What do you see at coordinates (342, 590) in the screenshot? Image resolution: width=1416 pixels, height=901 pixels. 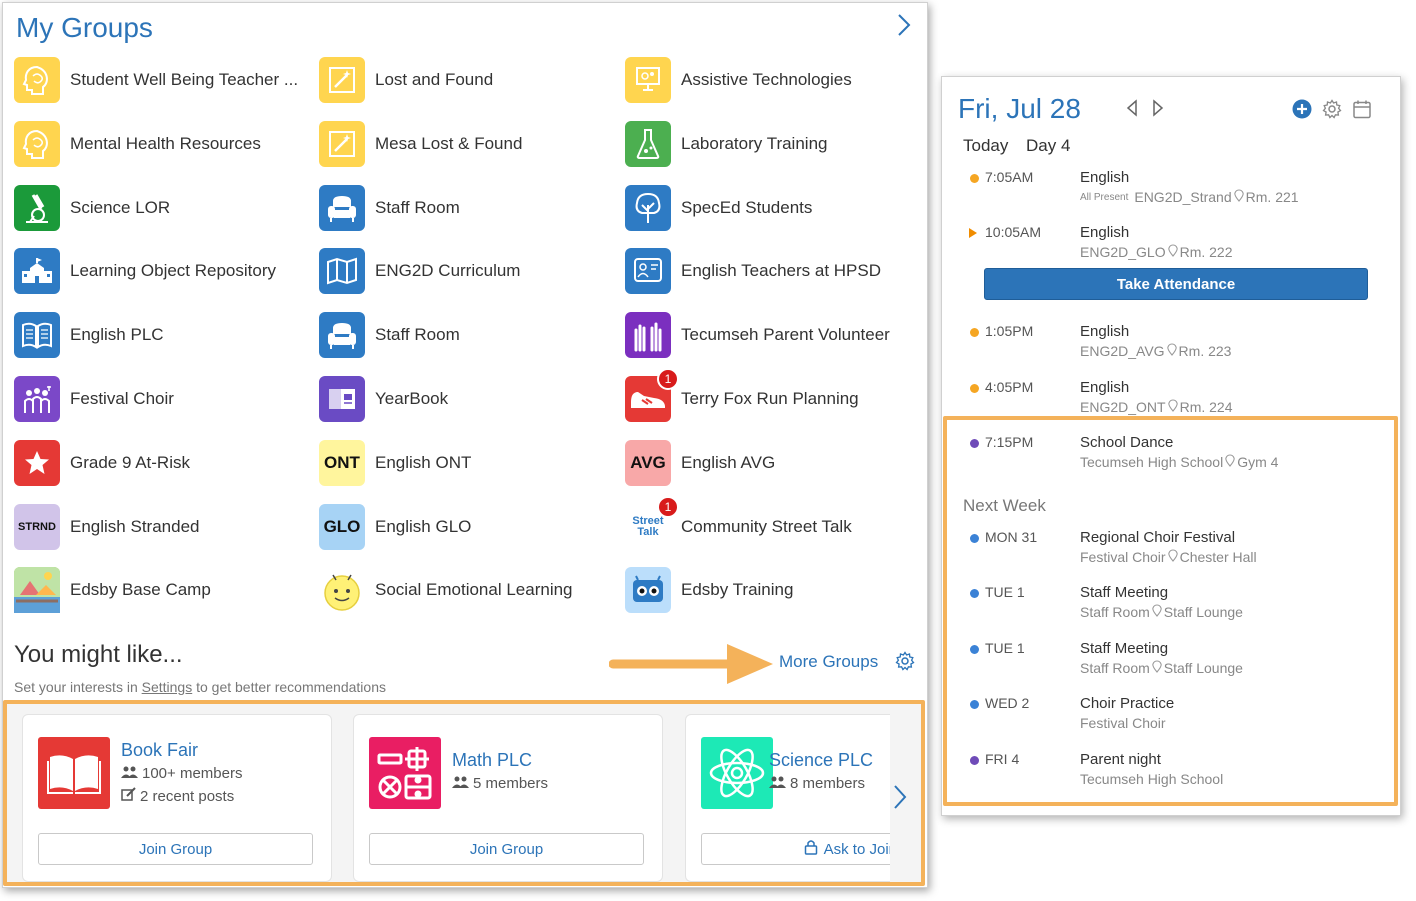 I see `smiley-icon` at bounding box center [342, 590].